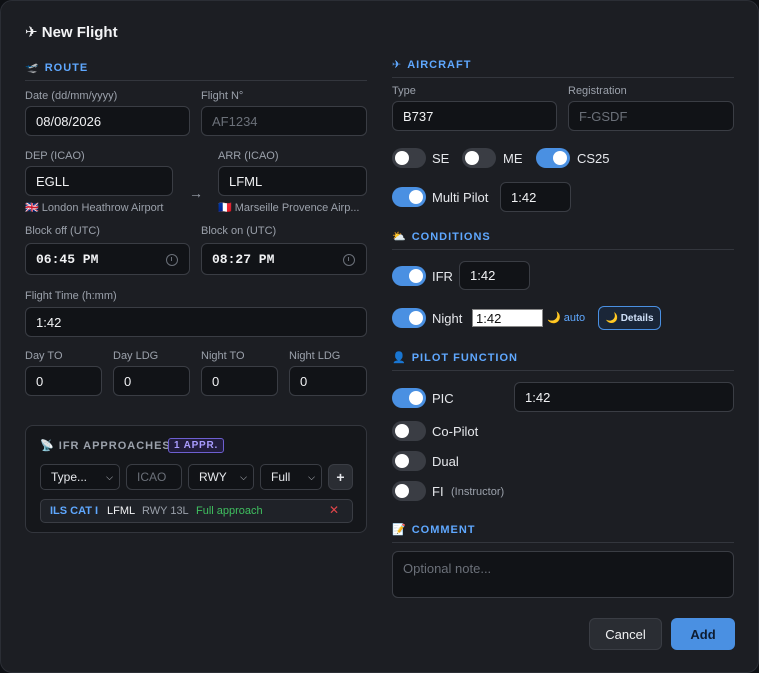 Image resolution: width=759 pixels, height=673 pixels. I want to click on block-on-label: Block on (UTC), so click(239, 231).